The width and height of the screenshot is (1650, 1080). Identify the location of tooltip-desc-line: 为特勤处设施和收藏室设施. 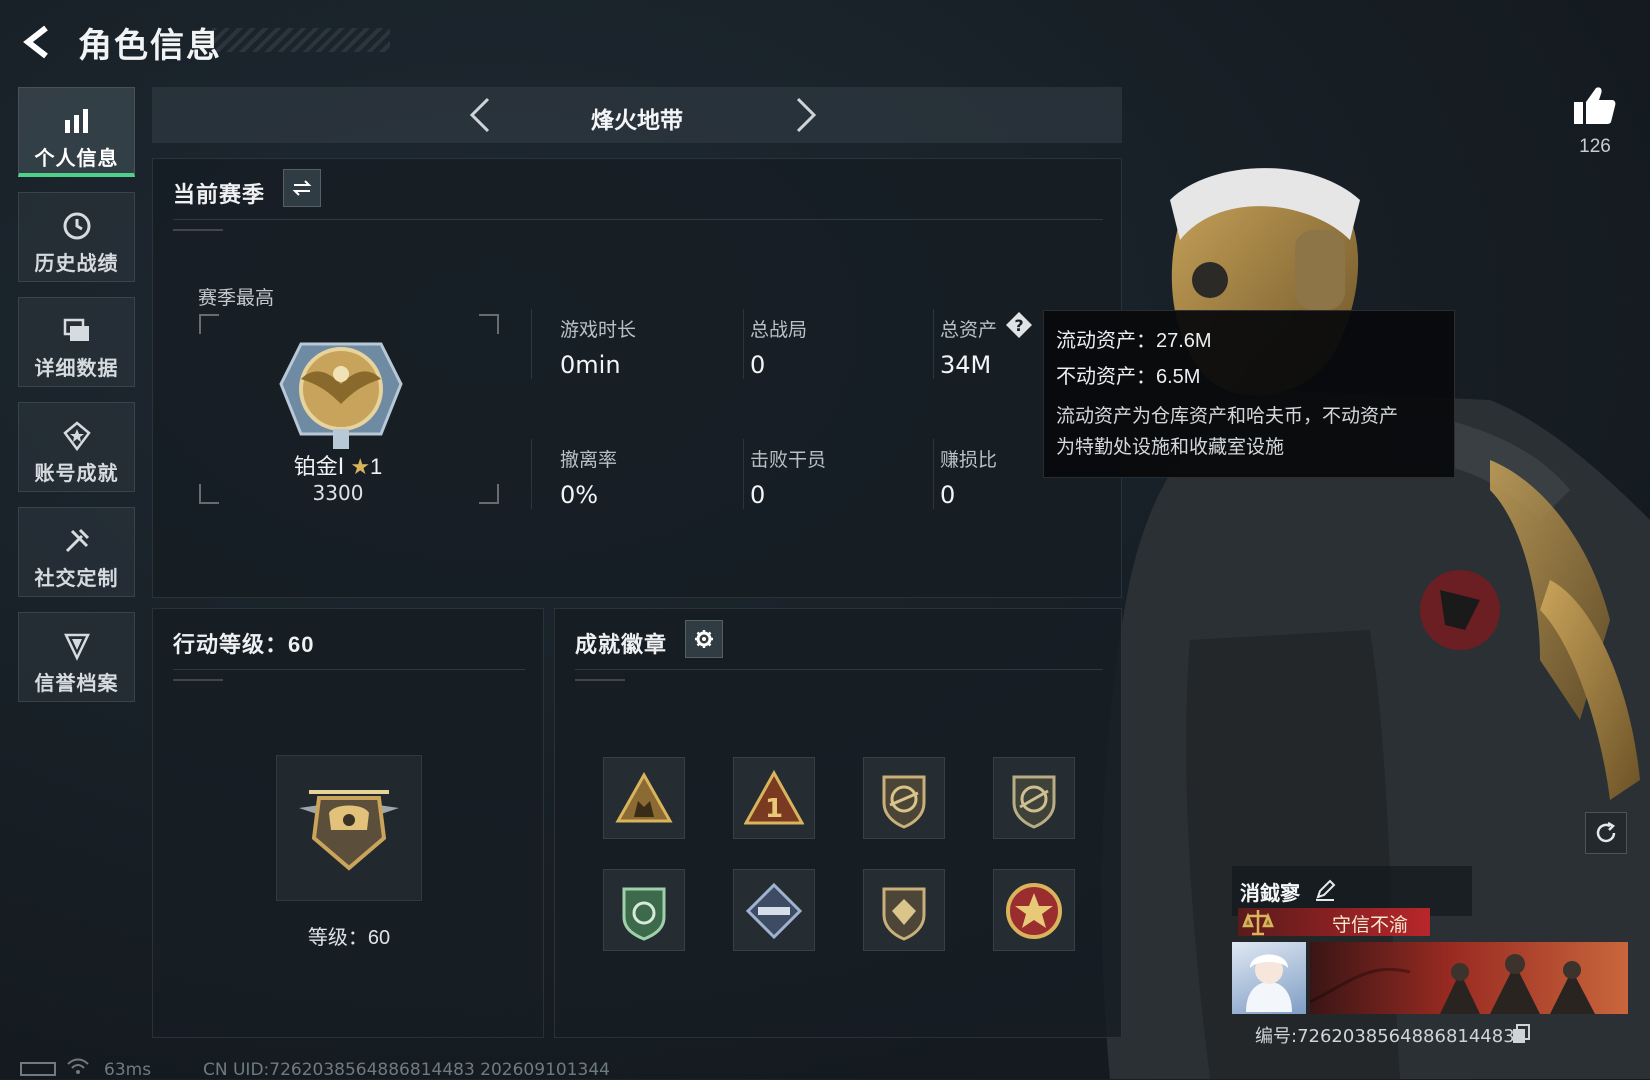
(1170, 447).